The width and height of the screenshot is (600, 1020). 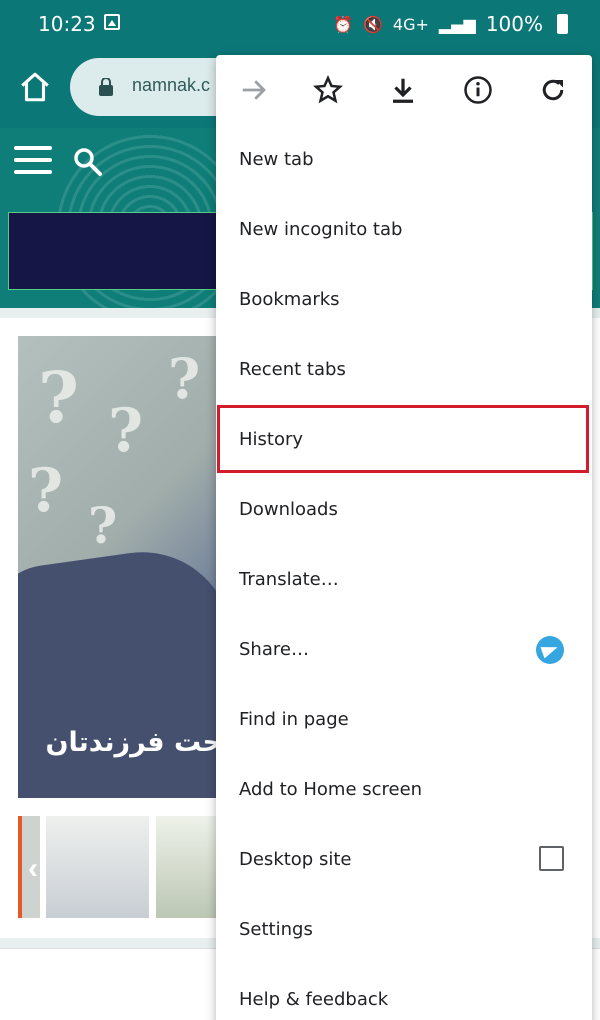 What do you see at coordinates (288, 509) in the screenshot?
I see `menu-item-label: Downloads` at bounding box center [288, 509].